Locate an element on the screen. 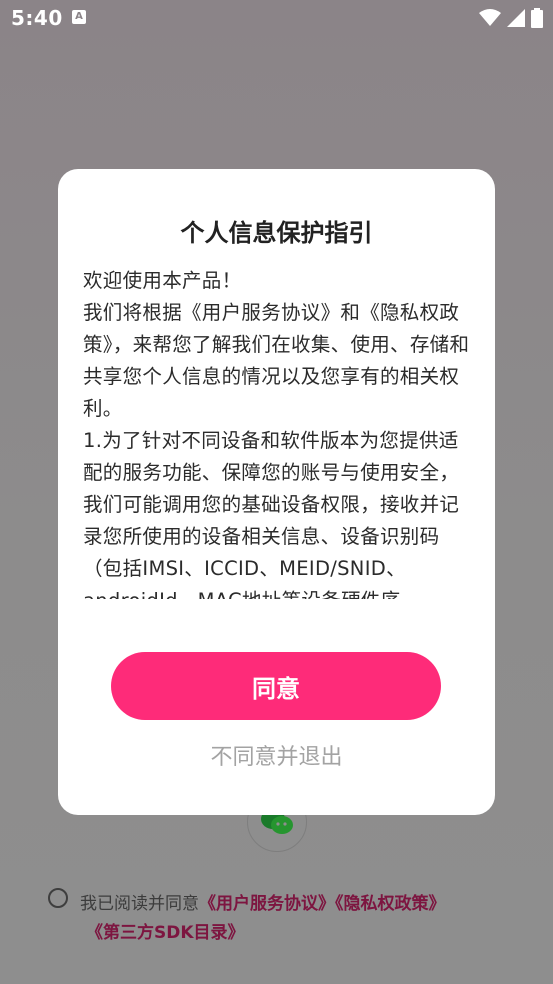 The width and height of the screenshot is (553, 984). battery-icon is located at coordinates (537, 18).